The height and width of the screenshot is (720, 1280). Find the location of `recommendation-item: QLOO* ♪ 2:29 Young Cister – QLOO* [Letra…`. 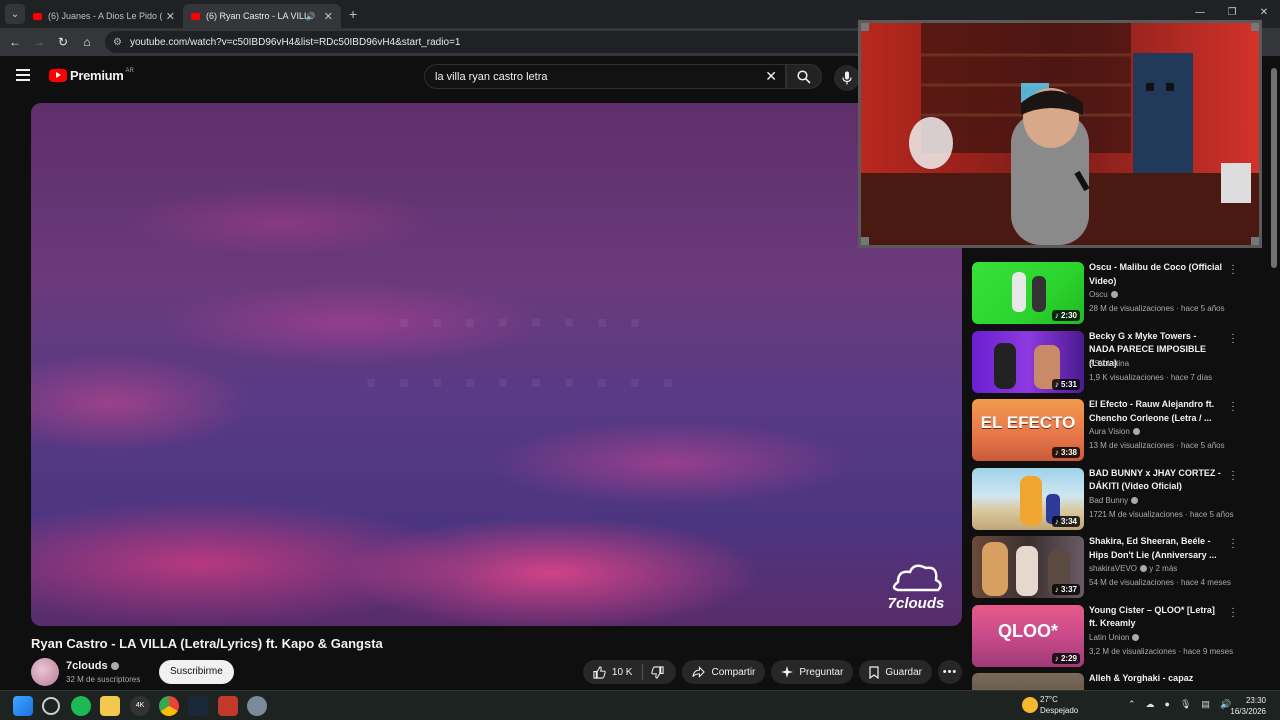

recommendation-item: QLOO* ♪ 2:29 Young Cister – QLOO* [Letra… is located at coordinates (1112, 635).